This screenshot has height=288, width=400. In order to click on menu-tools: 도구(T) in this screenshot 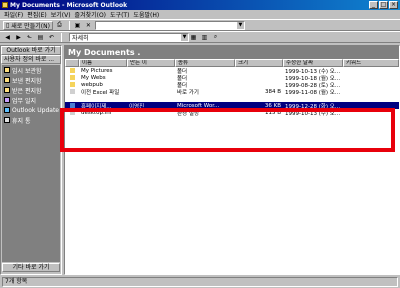, I will do `click(119, 14)`.